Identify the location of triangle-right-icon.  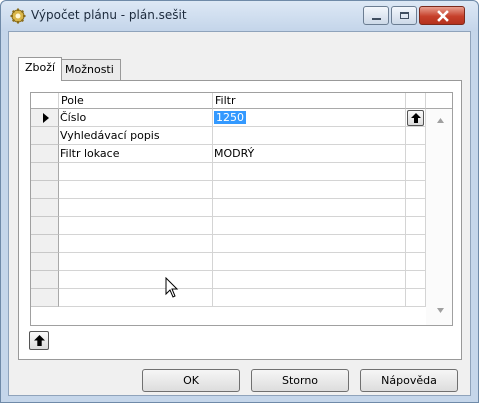
(46, 118).